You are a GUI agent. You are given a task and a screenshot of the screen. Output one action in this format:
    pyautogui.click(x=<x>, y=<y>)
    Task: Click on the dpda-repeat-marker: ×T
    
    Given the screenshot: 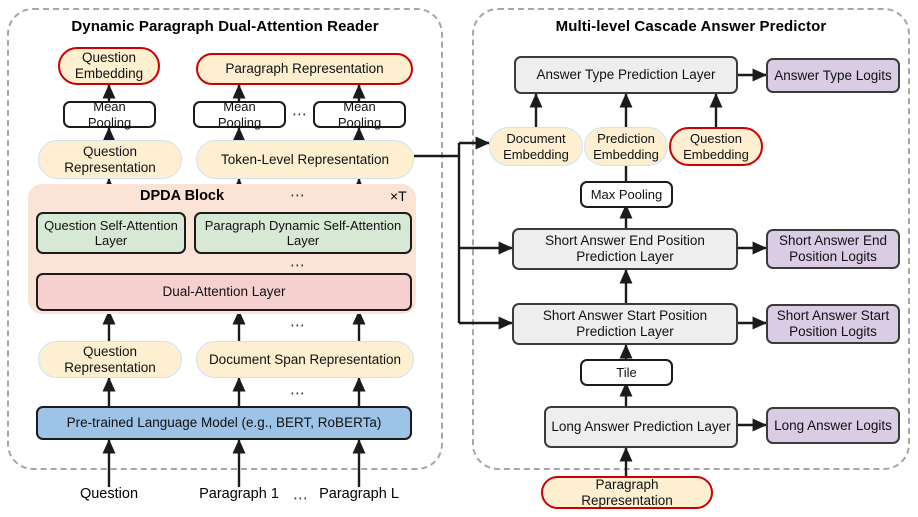 What is the action you would take?
    pyautogui.click(x=398, y=196)
    